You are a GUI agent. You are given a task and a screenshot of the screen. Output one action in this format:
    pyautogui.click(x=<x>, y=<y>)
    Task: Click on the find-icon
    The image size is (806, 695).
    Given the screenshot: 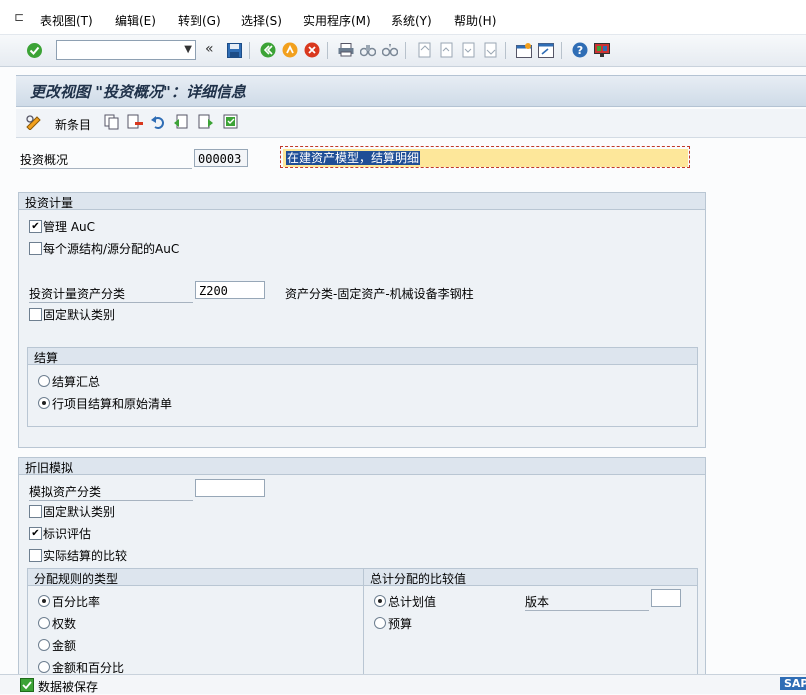 What is the action you would take?
    pyautogui.click(x=368, y=50)
    